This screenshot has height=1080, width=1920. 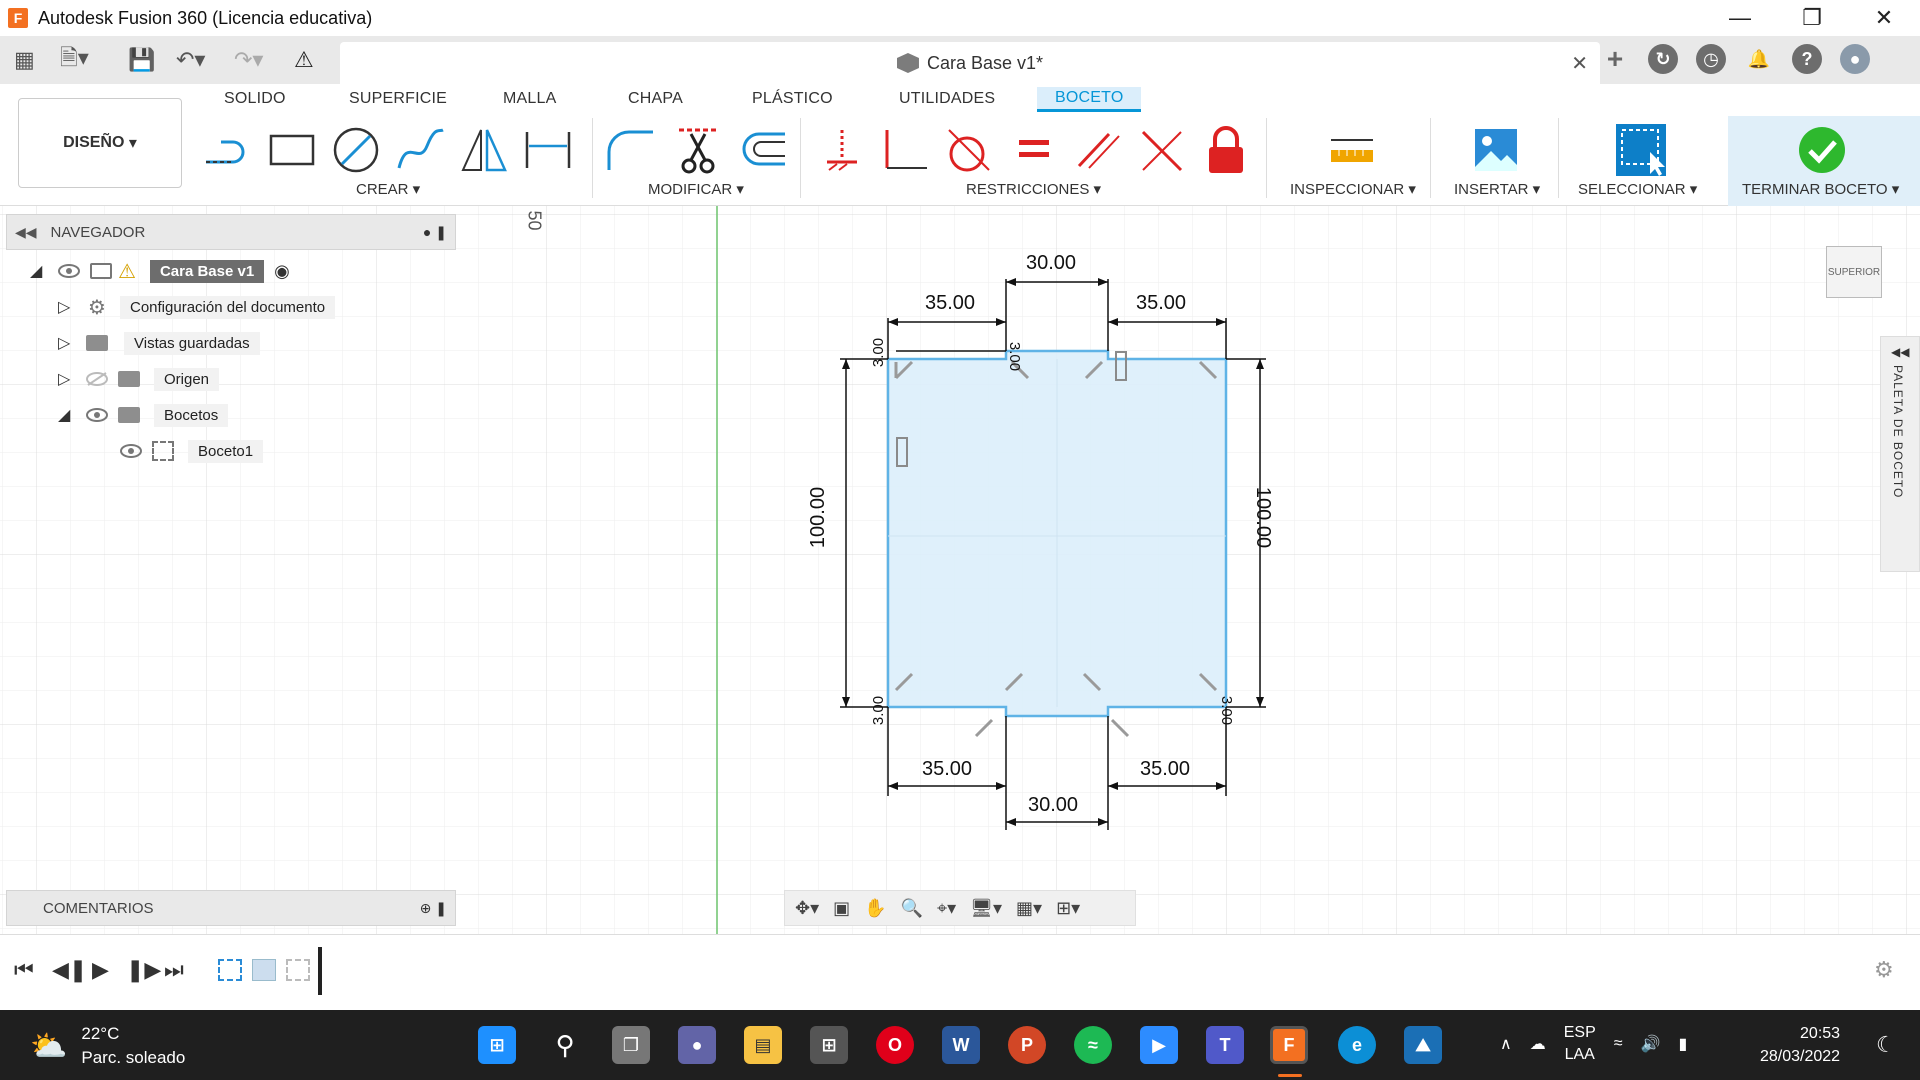 I want to click on group-modificar: MODIFICAR ▾, so click(x=696, y=189).